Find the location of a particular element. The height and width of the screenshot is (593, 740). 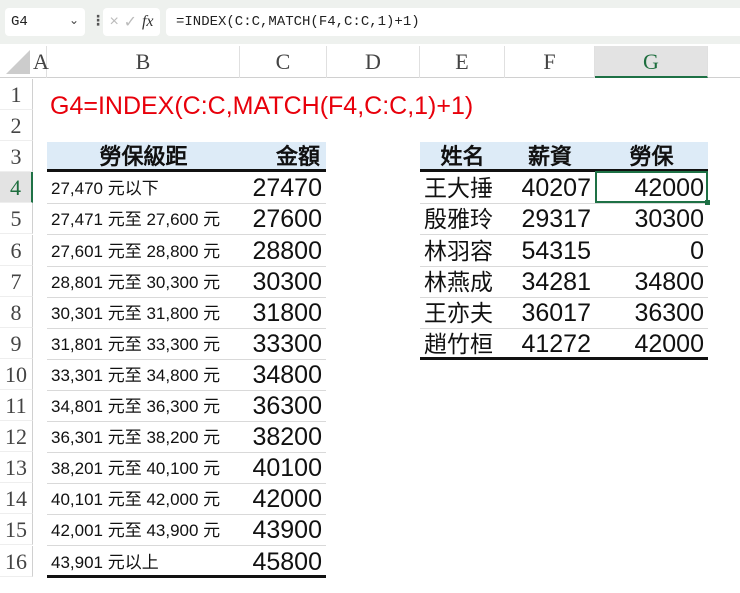

row-header-13: 13 is located at coordinates (16, 468).